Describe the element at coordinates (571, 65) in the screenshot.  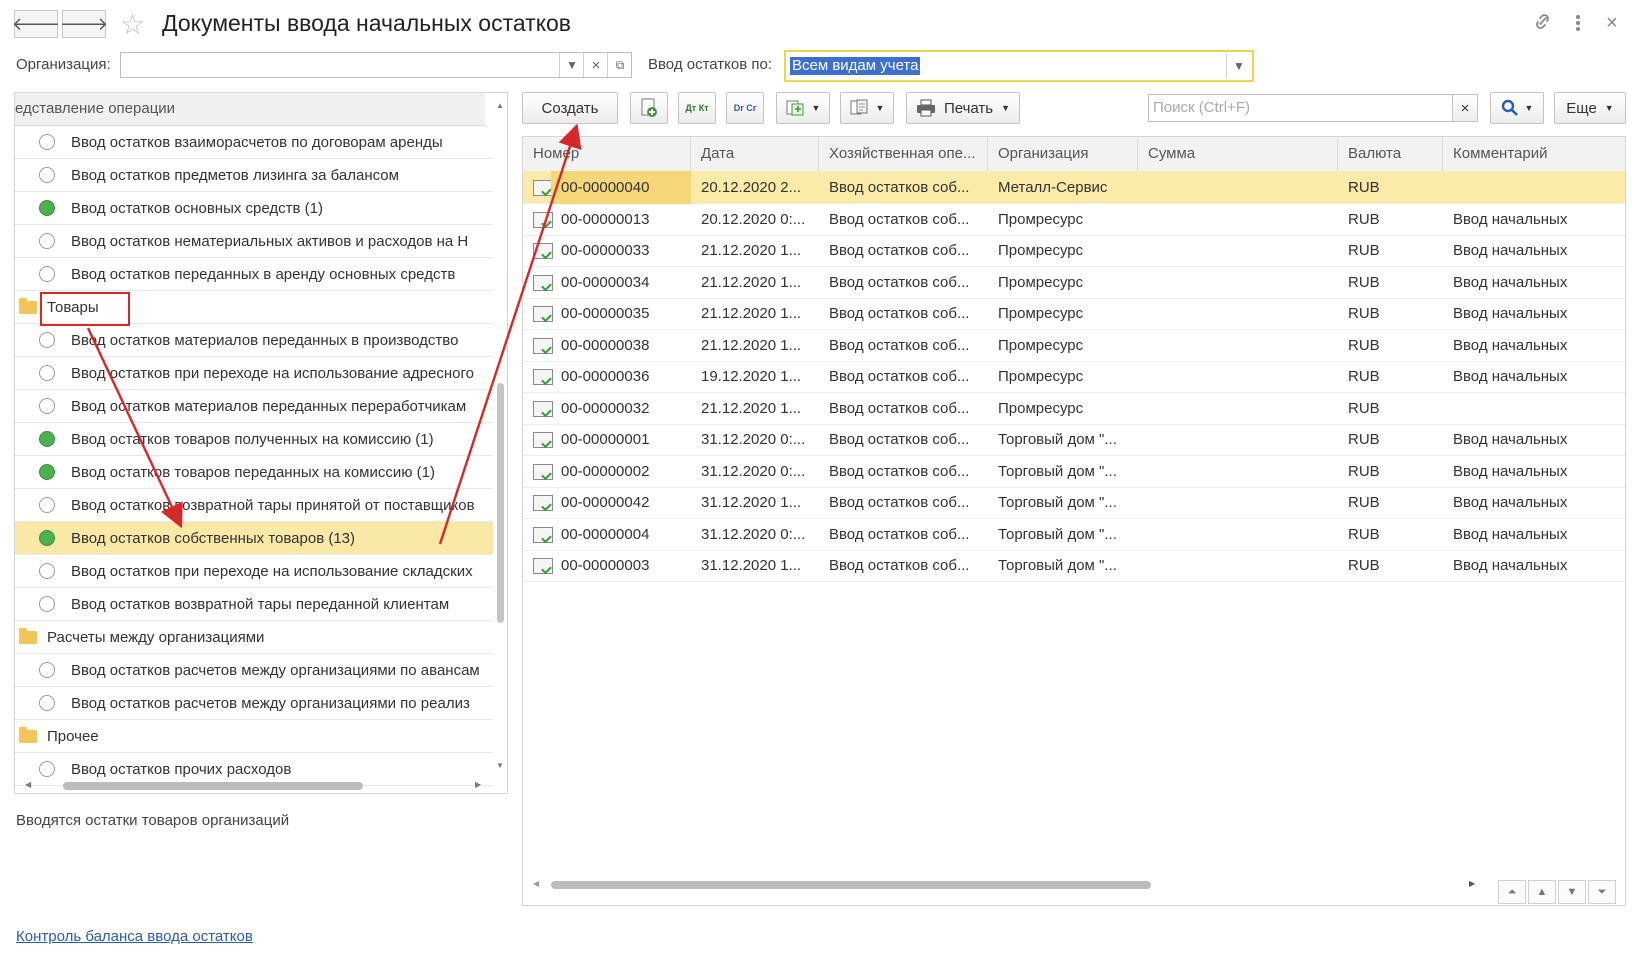
I see `dropdown-button: ▼` at that location.